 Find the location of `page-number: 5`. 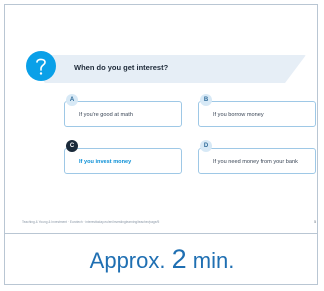

page-number: 5 is located at coordinates (315, 221).